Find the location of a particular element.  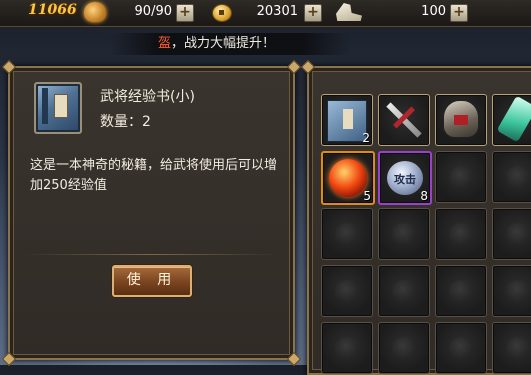

inventory-slot-helmet is located at coordinates (461, 120).